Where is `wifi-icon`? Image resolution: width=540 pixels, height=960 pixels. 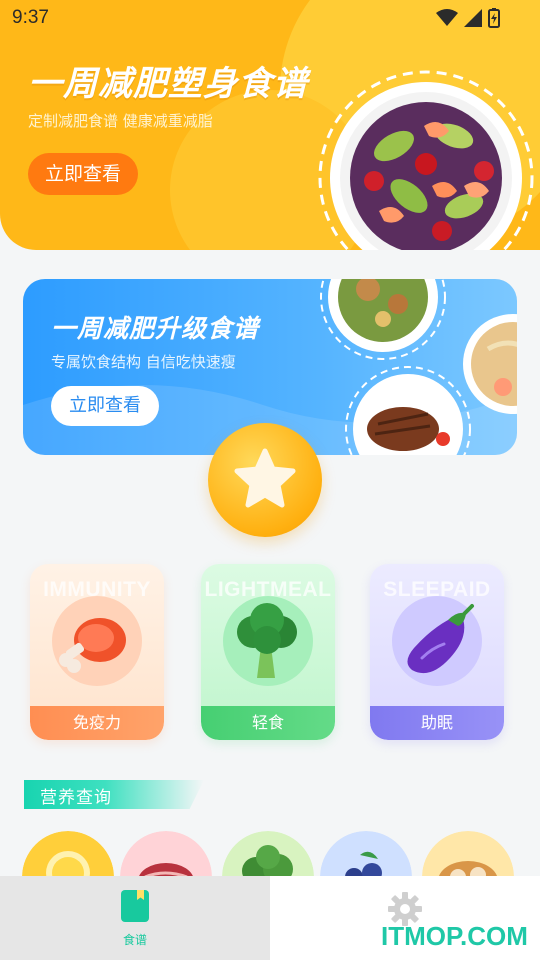
wifi-icon is located at coordinates (447, 17).